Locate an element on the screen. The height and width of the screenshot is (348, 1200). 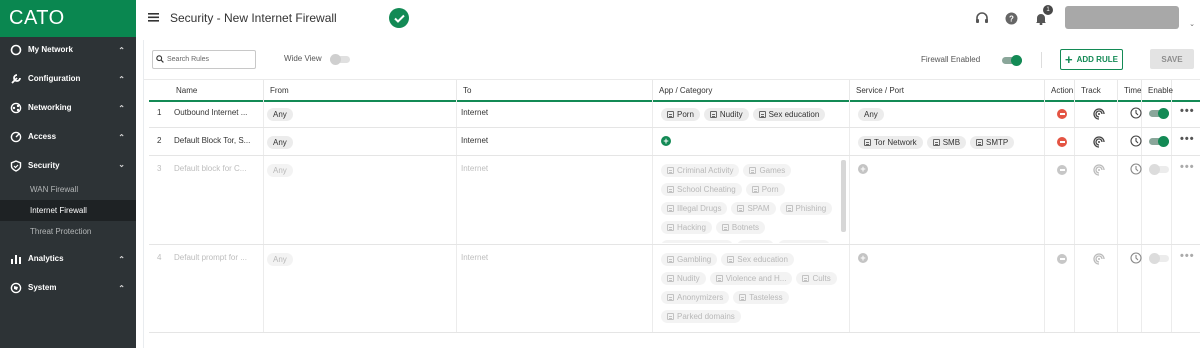
service-pill: SMTP is located at coordinates (992, 142).